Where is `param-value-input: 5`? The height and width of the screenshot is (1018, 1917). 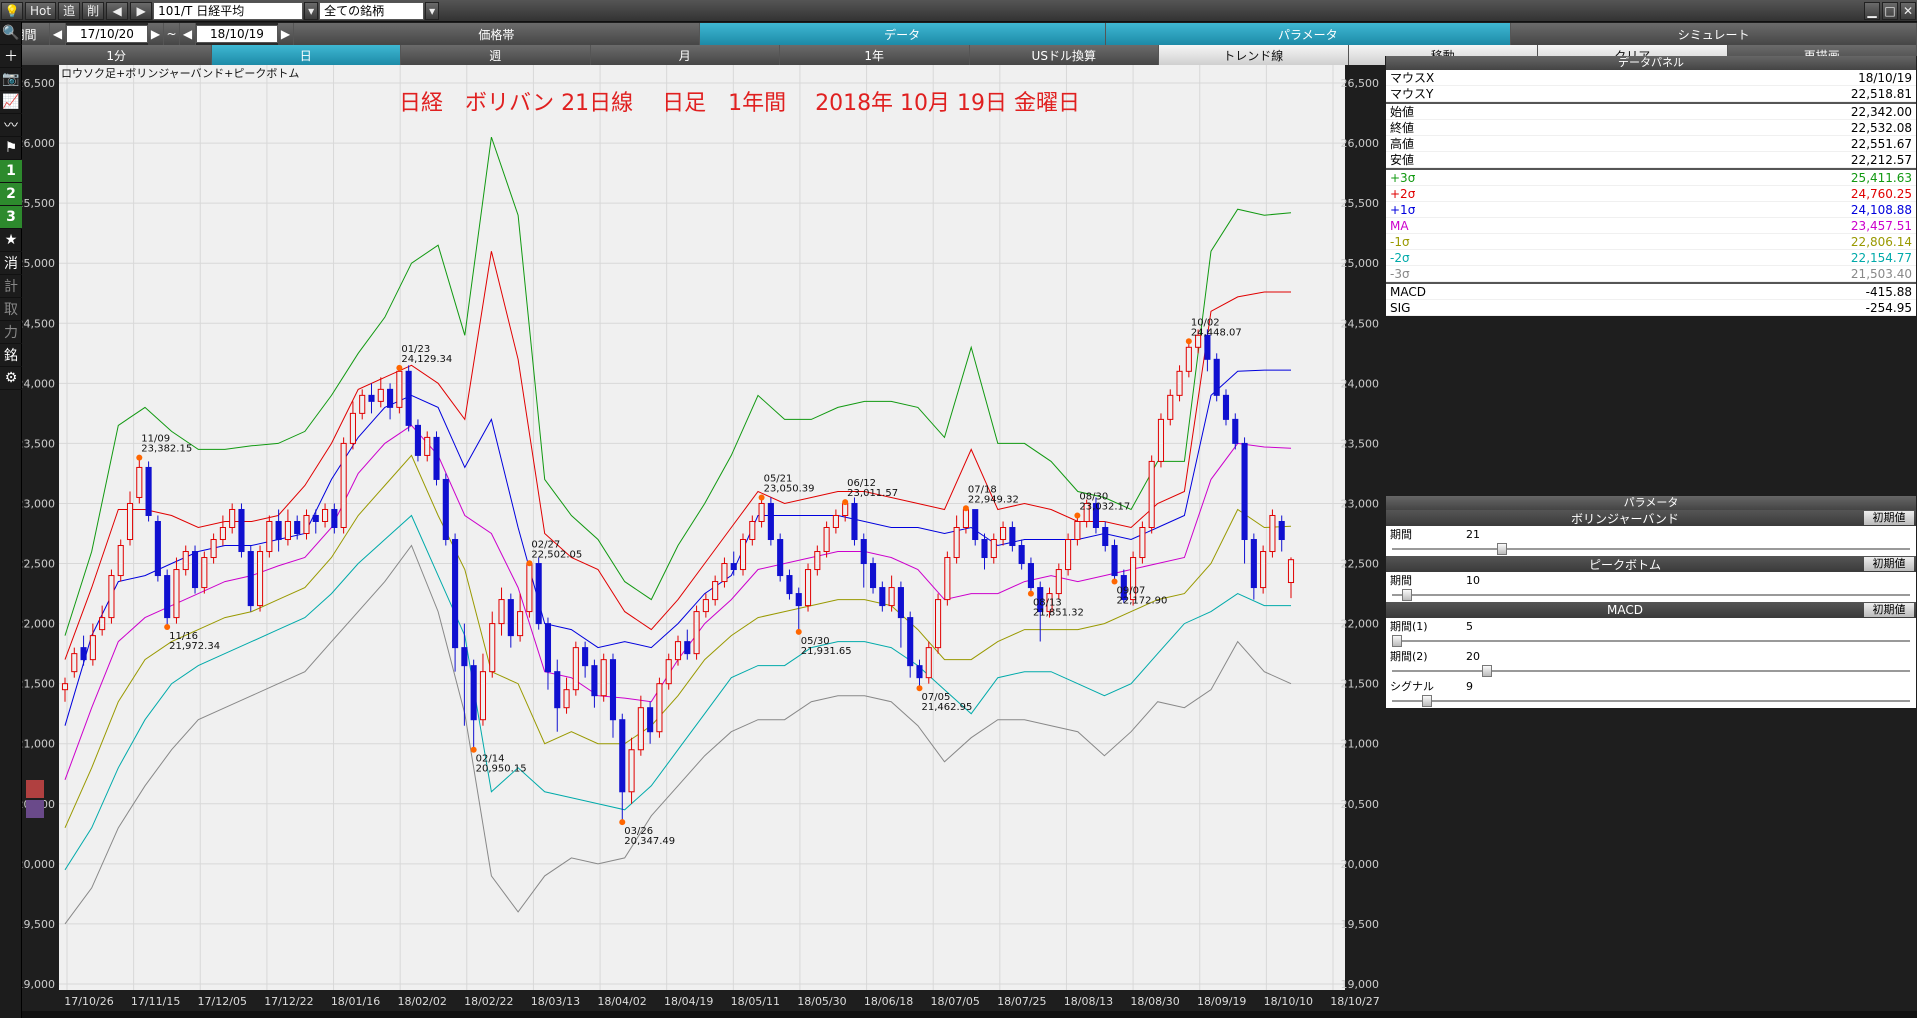
param-value-input: 5 is located at coordinates (1691, 626).